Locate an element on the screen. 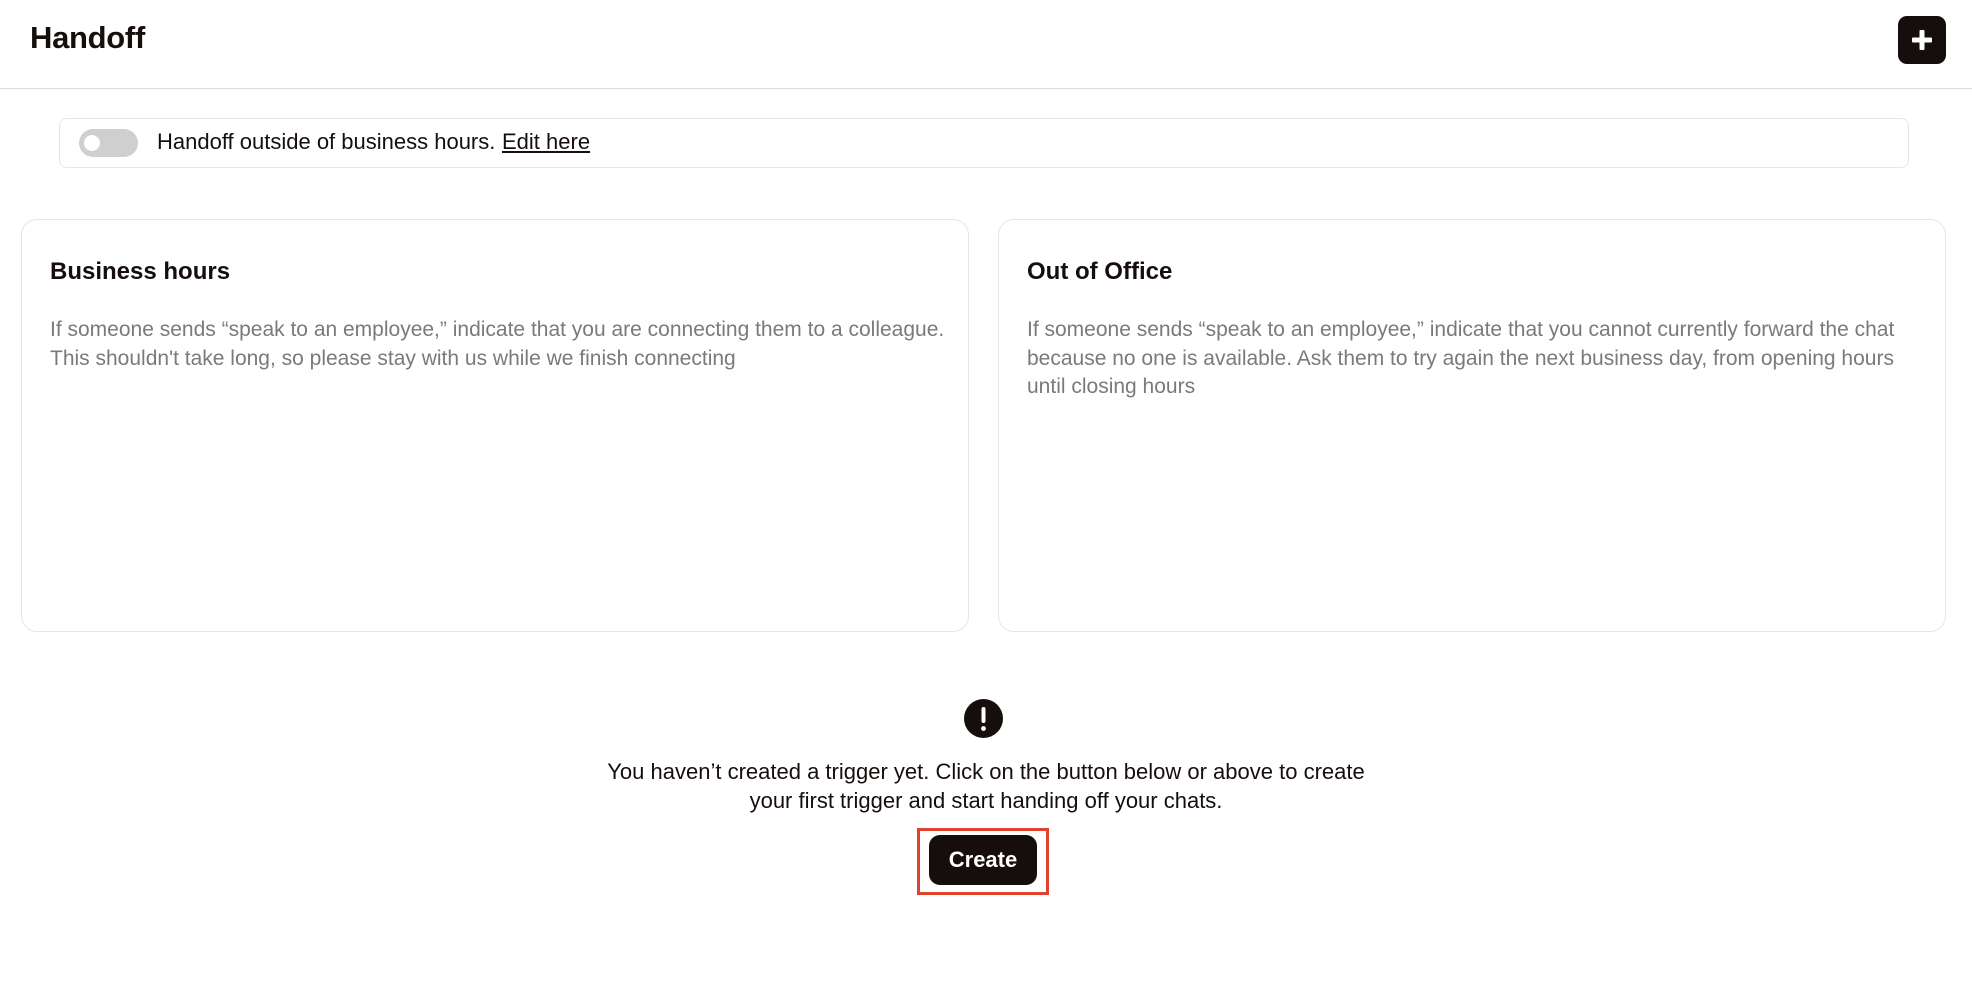 The height and width of the screenshot is (984, 1972). handoff-outside-hours-toggle is located at coordinates (108, 143).